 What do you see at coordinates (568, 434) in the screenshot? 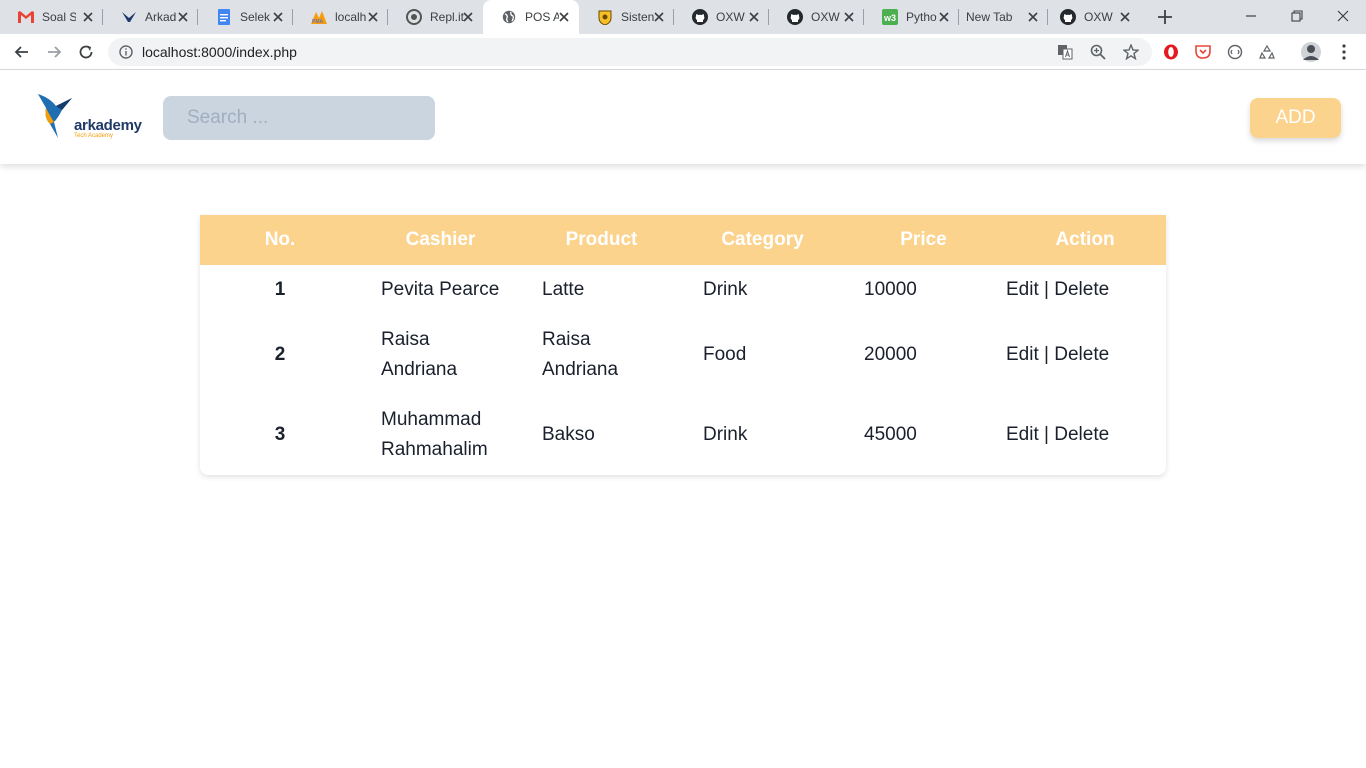
I see `cell-product: Bakso` at bounding box center [568, 434].